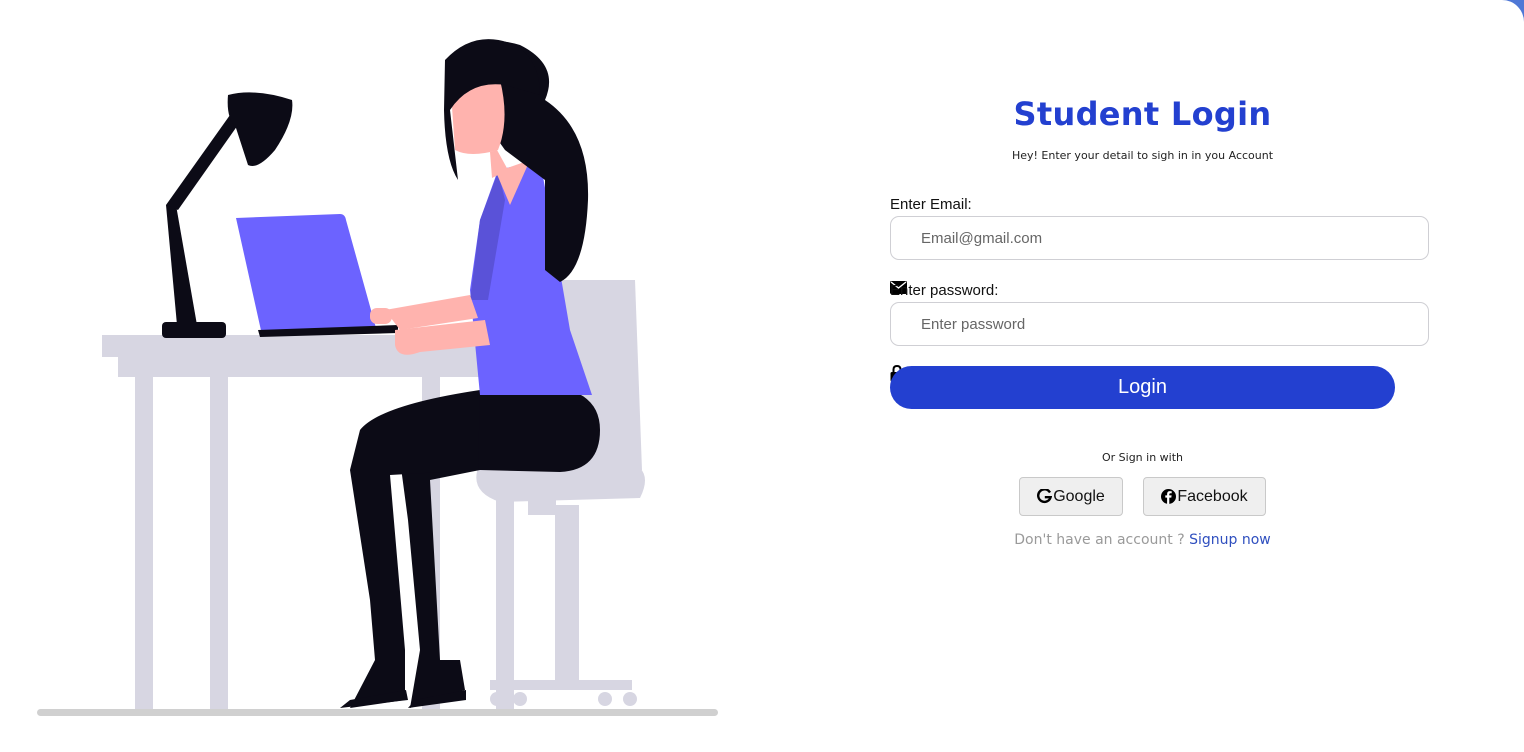  Describe the element at coordinates (1079, 496) in the screenshot. I see `google-label: Google` at that location.